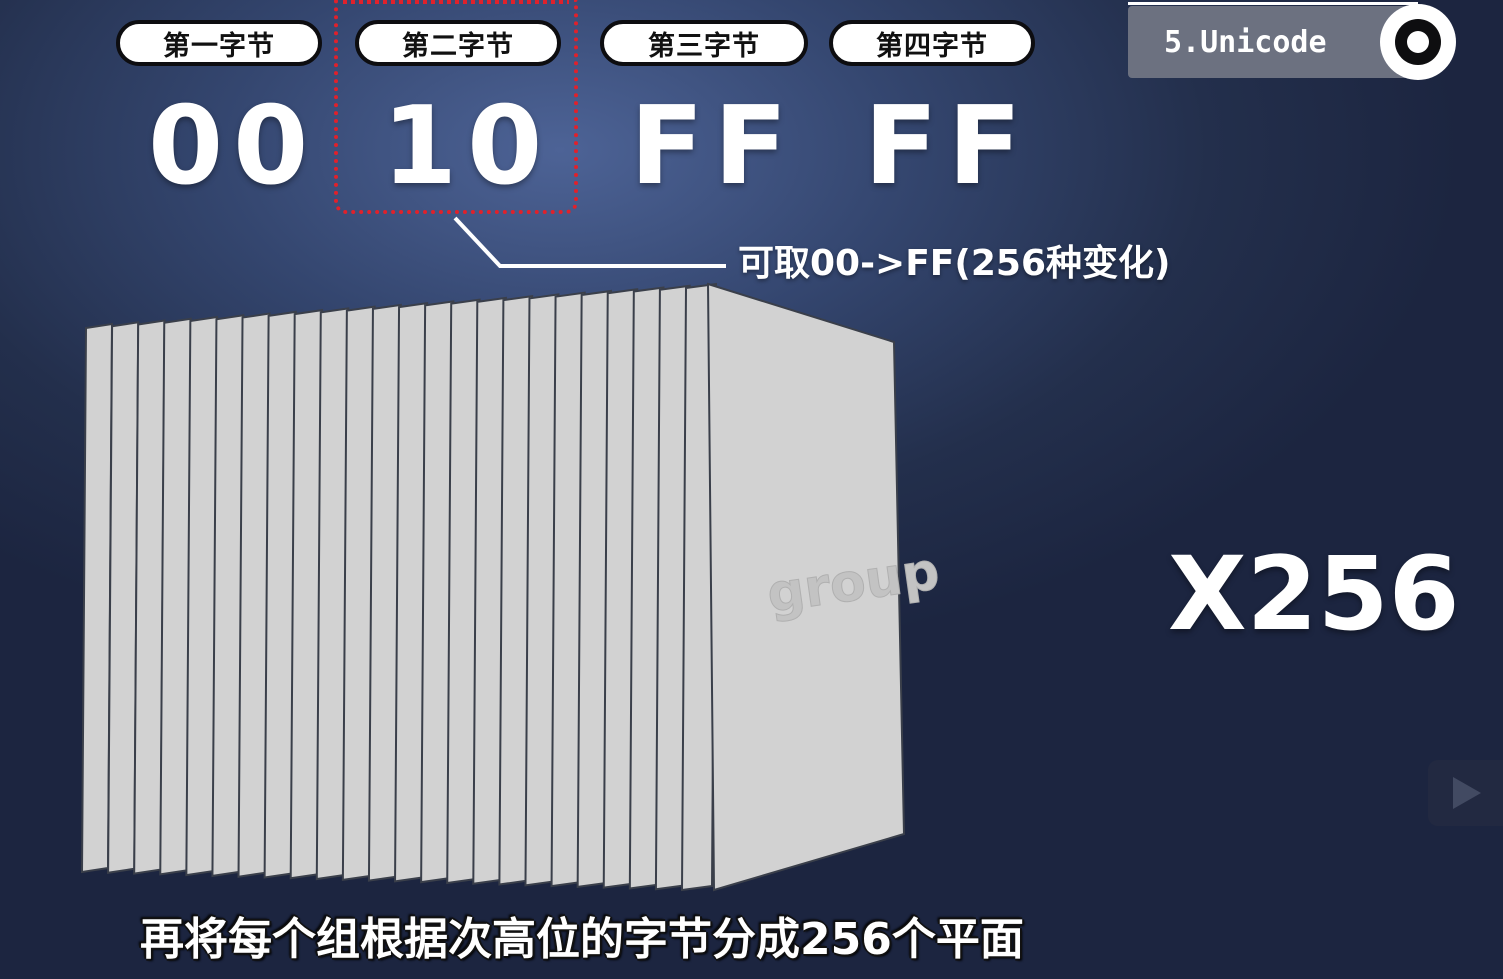 The width and height of the screenshot is (1503, 979). Describe the element at coordinates (582, 939) in the screenshot. I see `subtitle-caption: 再将每个组根据次高位的字节分成256个平面` at that location.